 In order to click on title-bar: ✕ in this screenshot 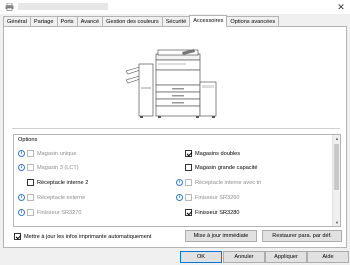, I will do `click(175, 7)`.